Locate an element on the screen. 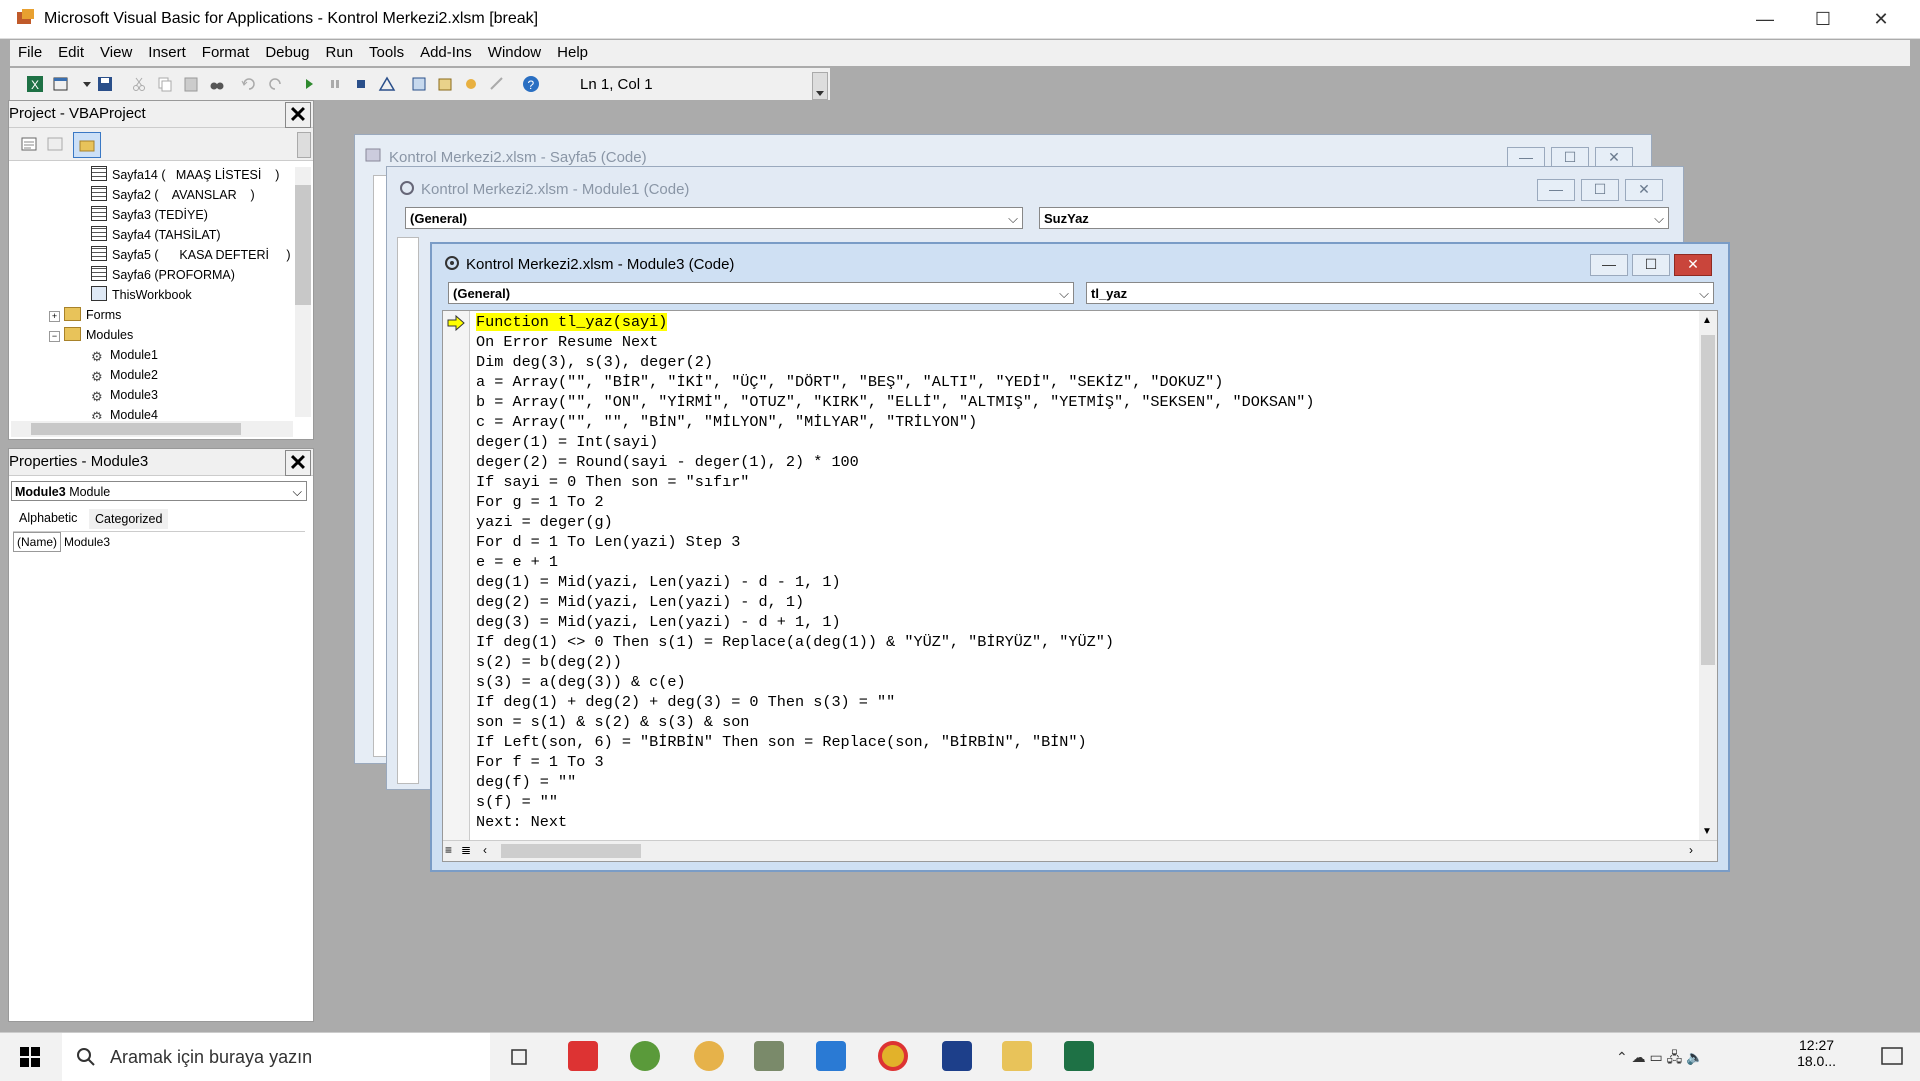 The image size is (1920, 1081). mail-icon is located at coordinates (831, 1056).